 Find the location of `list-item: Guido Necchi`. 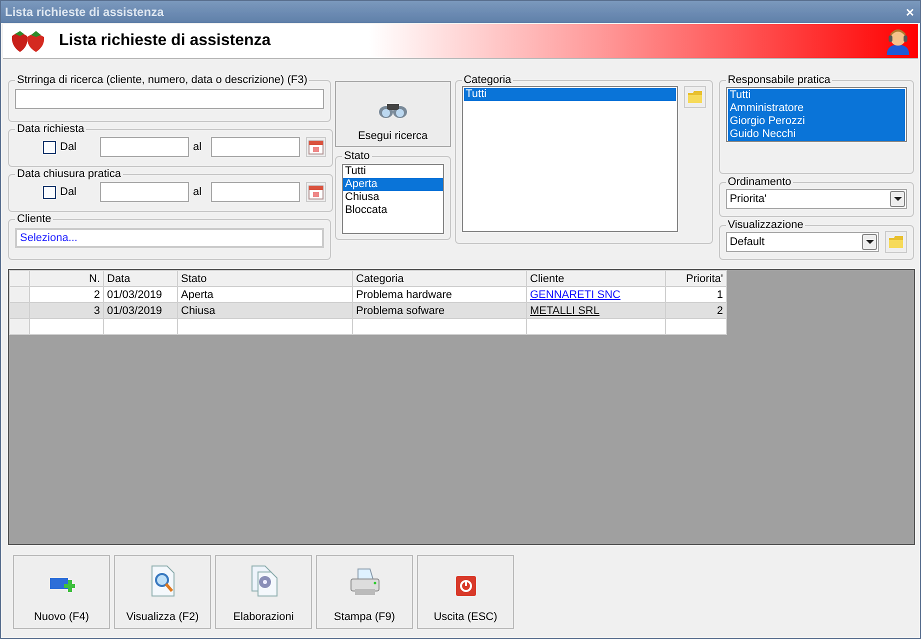

list-item: Guido Necchi is located at coordinates (816, 134).